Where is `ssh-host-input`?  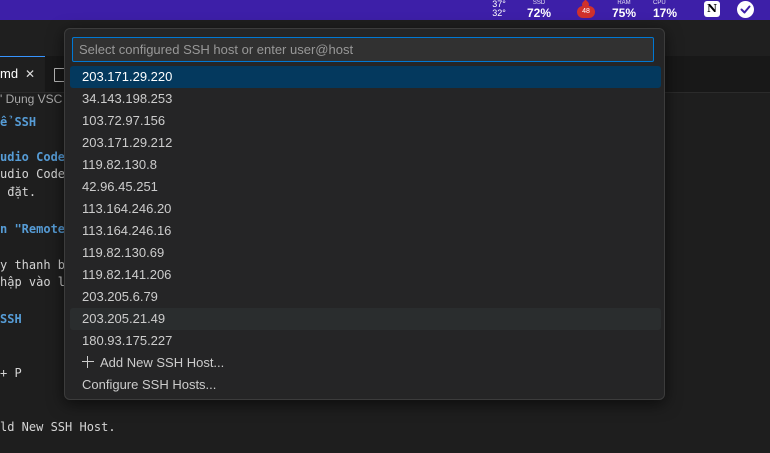 ssh-host-input is located at coordinates (363, 49).